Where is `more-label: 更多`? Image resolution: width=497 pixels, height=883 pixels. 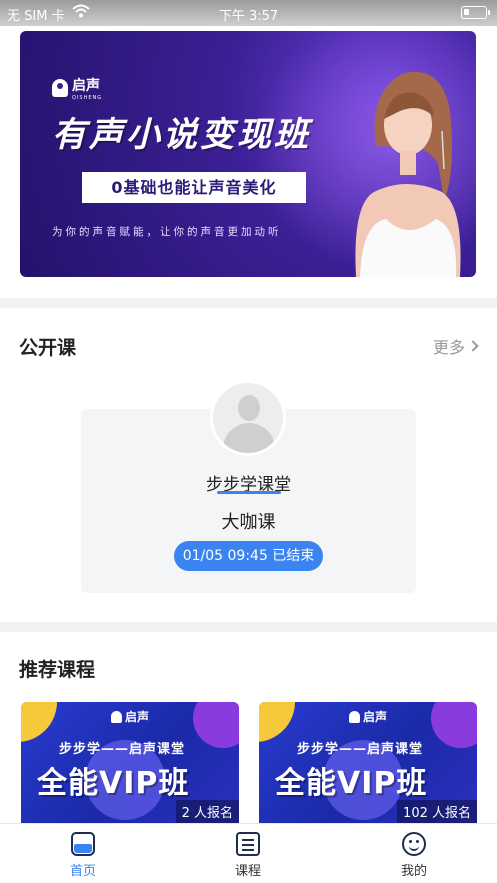 more-label: 更多 is located at coordinates (448, 347).